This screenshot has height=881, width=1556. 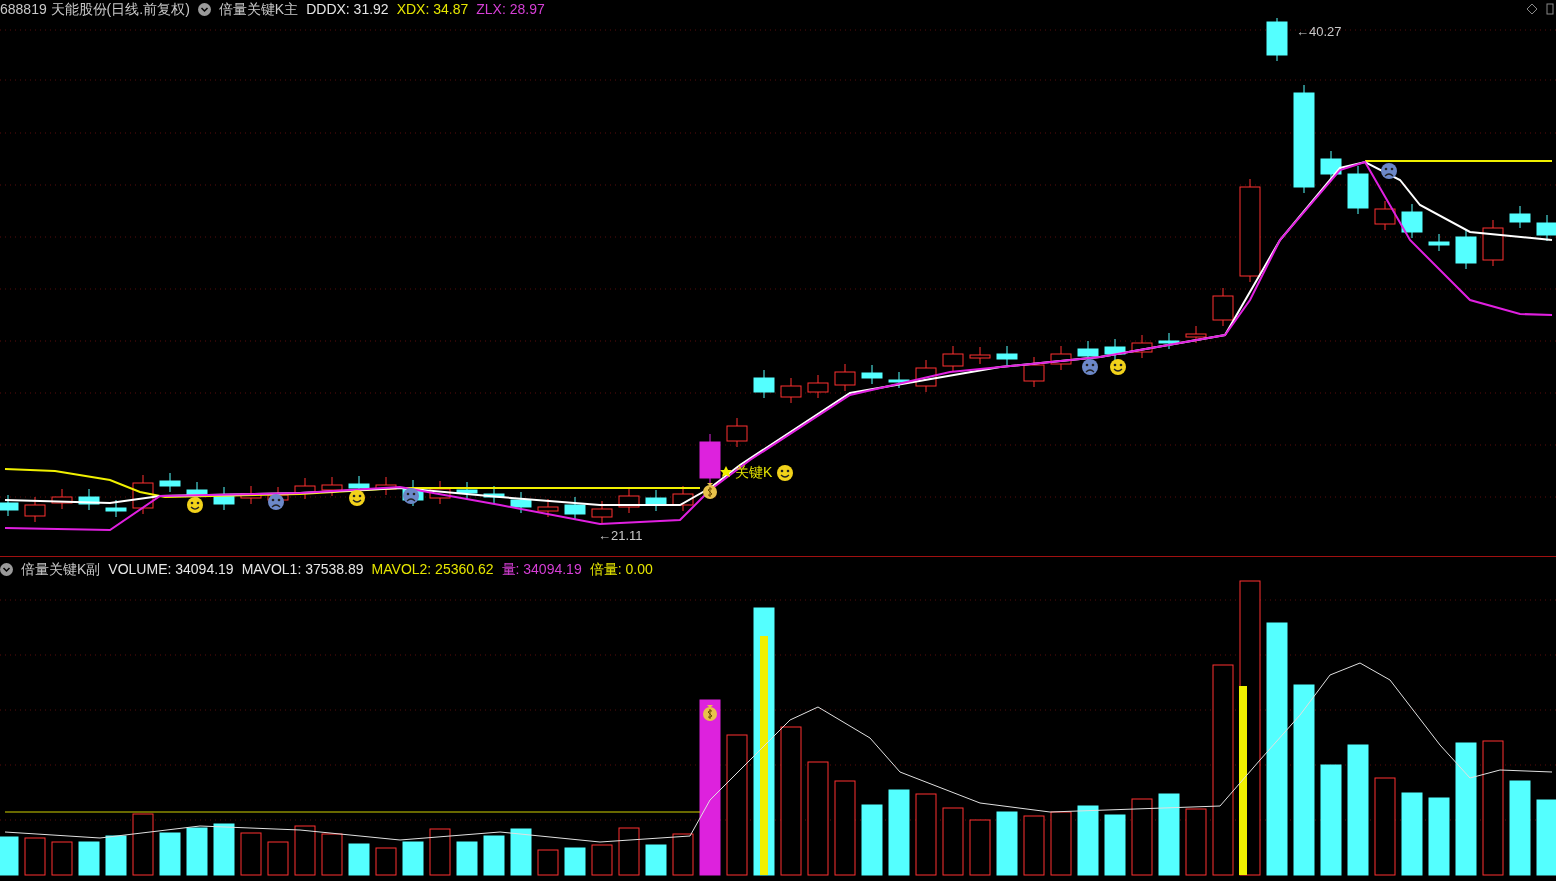 What do you see at coordinates (347, 9) in the screenshot?
I see `indicator-value: DDDX: 31.92` at bounding box center [347, 9].